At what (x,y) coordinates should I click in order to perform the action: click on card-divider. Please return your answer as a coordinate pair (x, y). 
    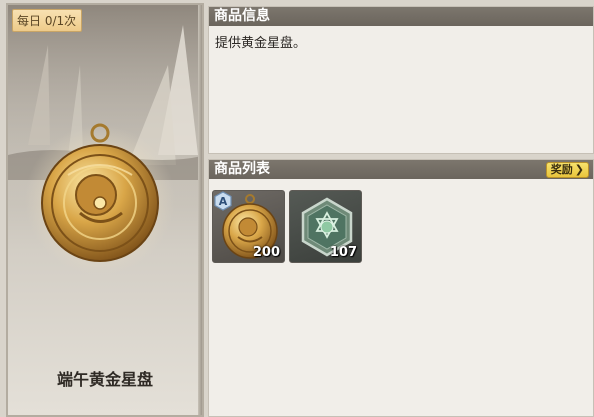
    Looking at the image, I should click on (200, 210).